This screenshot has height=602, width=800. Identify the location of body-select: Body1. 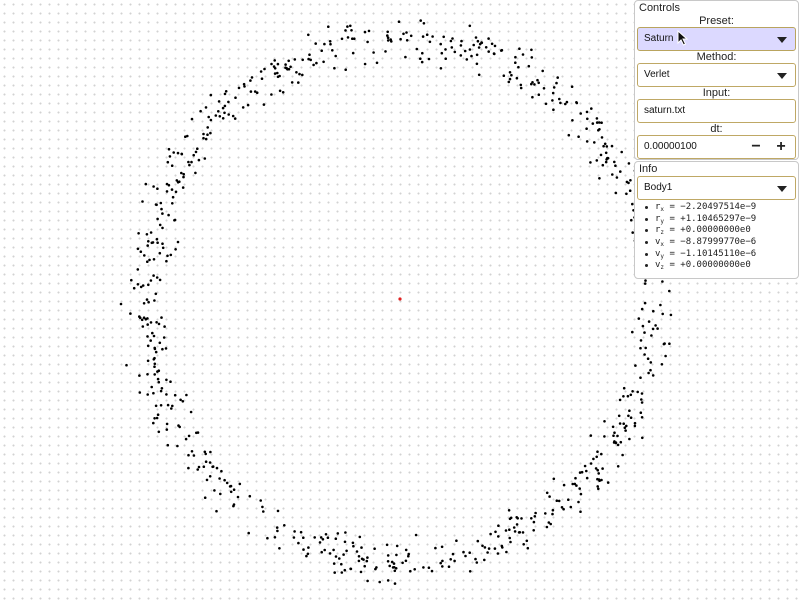
(716, 188).